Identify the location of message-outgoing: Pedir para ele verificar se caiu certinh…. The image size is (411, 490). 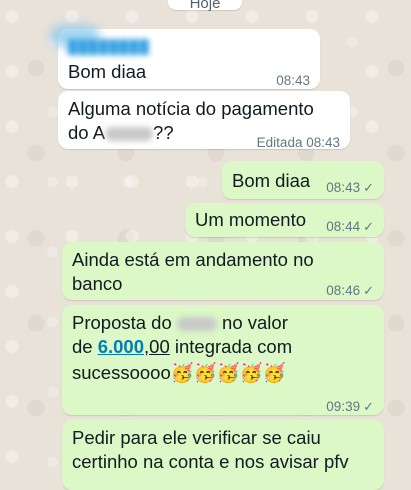
(223, 455).